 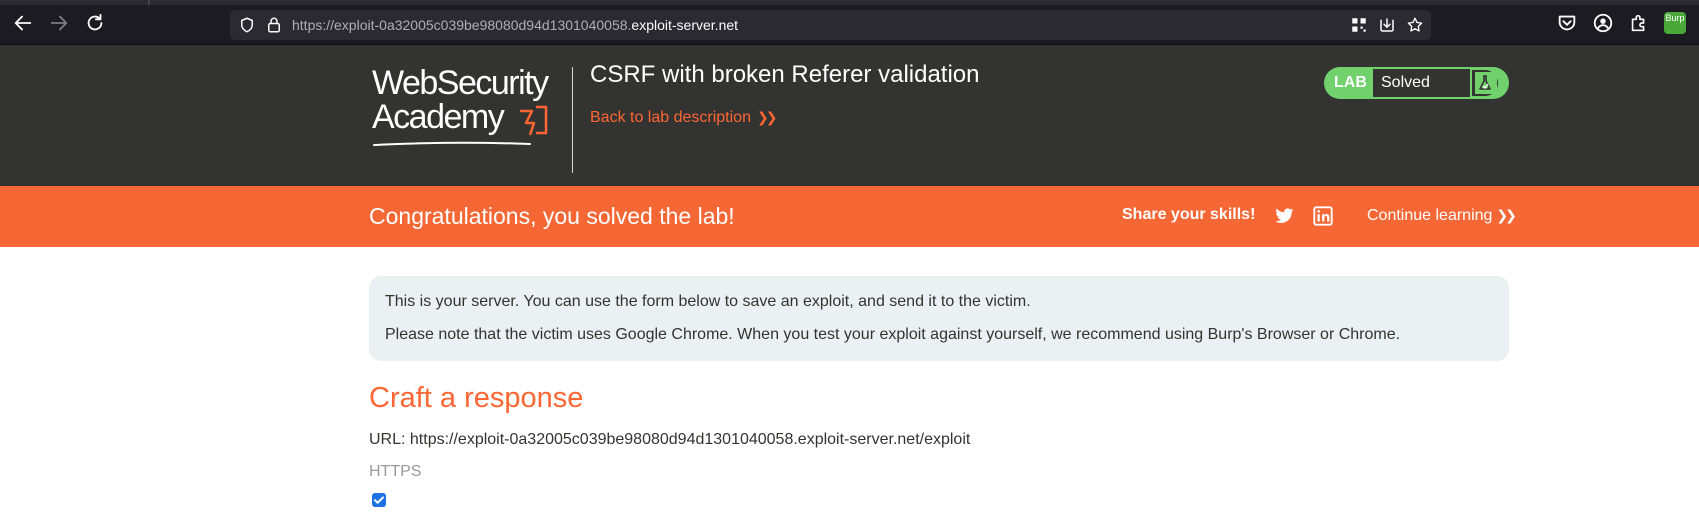 What do you see at coordinates (572, 120) in the screenshot?
I see `header-divider` at bounding box center [572, 120].